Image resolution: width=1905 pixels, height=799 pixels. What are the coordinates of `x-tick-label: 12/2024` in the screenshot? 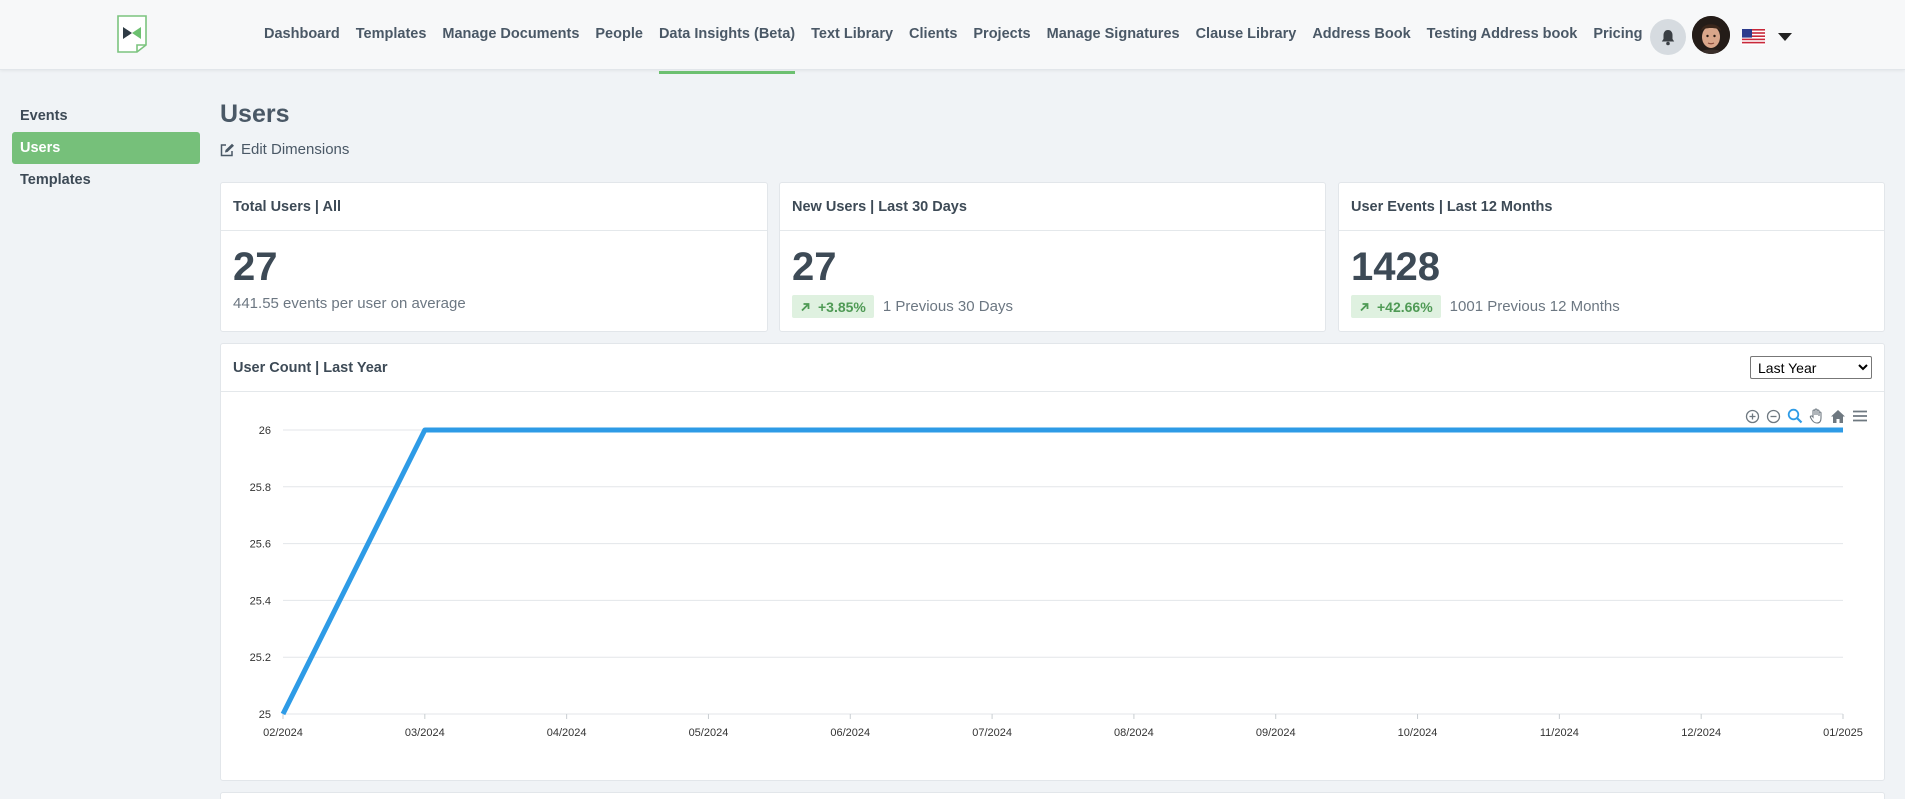 It's located at (1701, 733).